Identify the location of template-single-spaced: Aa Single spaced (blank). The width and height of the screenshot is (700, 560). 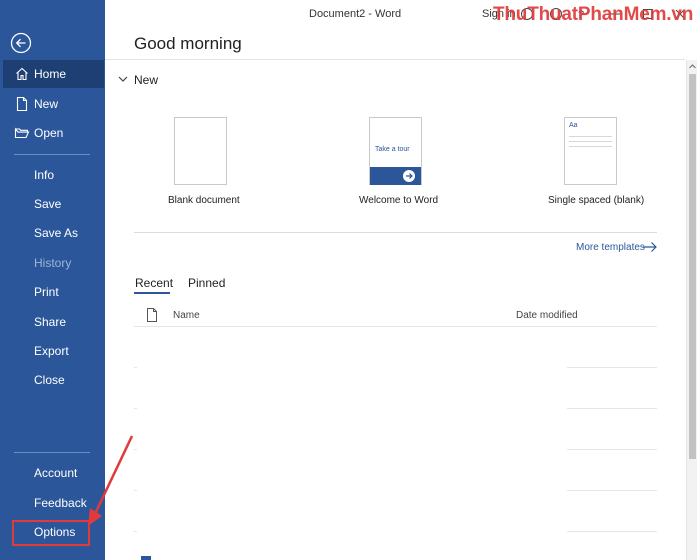
(595, 165).